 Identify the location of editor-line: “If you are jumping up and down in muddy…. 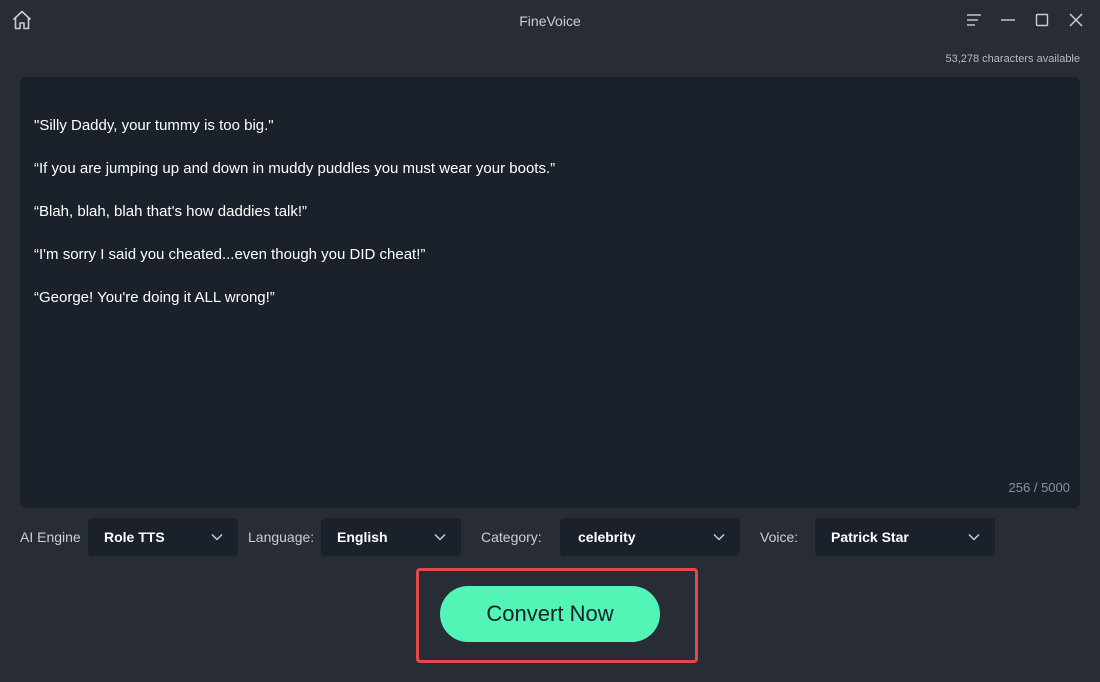
(295, 168).